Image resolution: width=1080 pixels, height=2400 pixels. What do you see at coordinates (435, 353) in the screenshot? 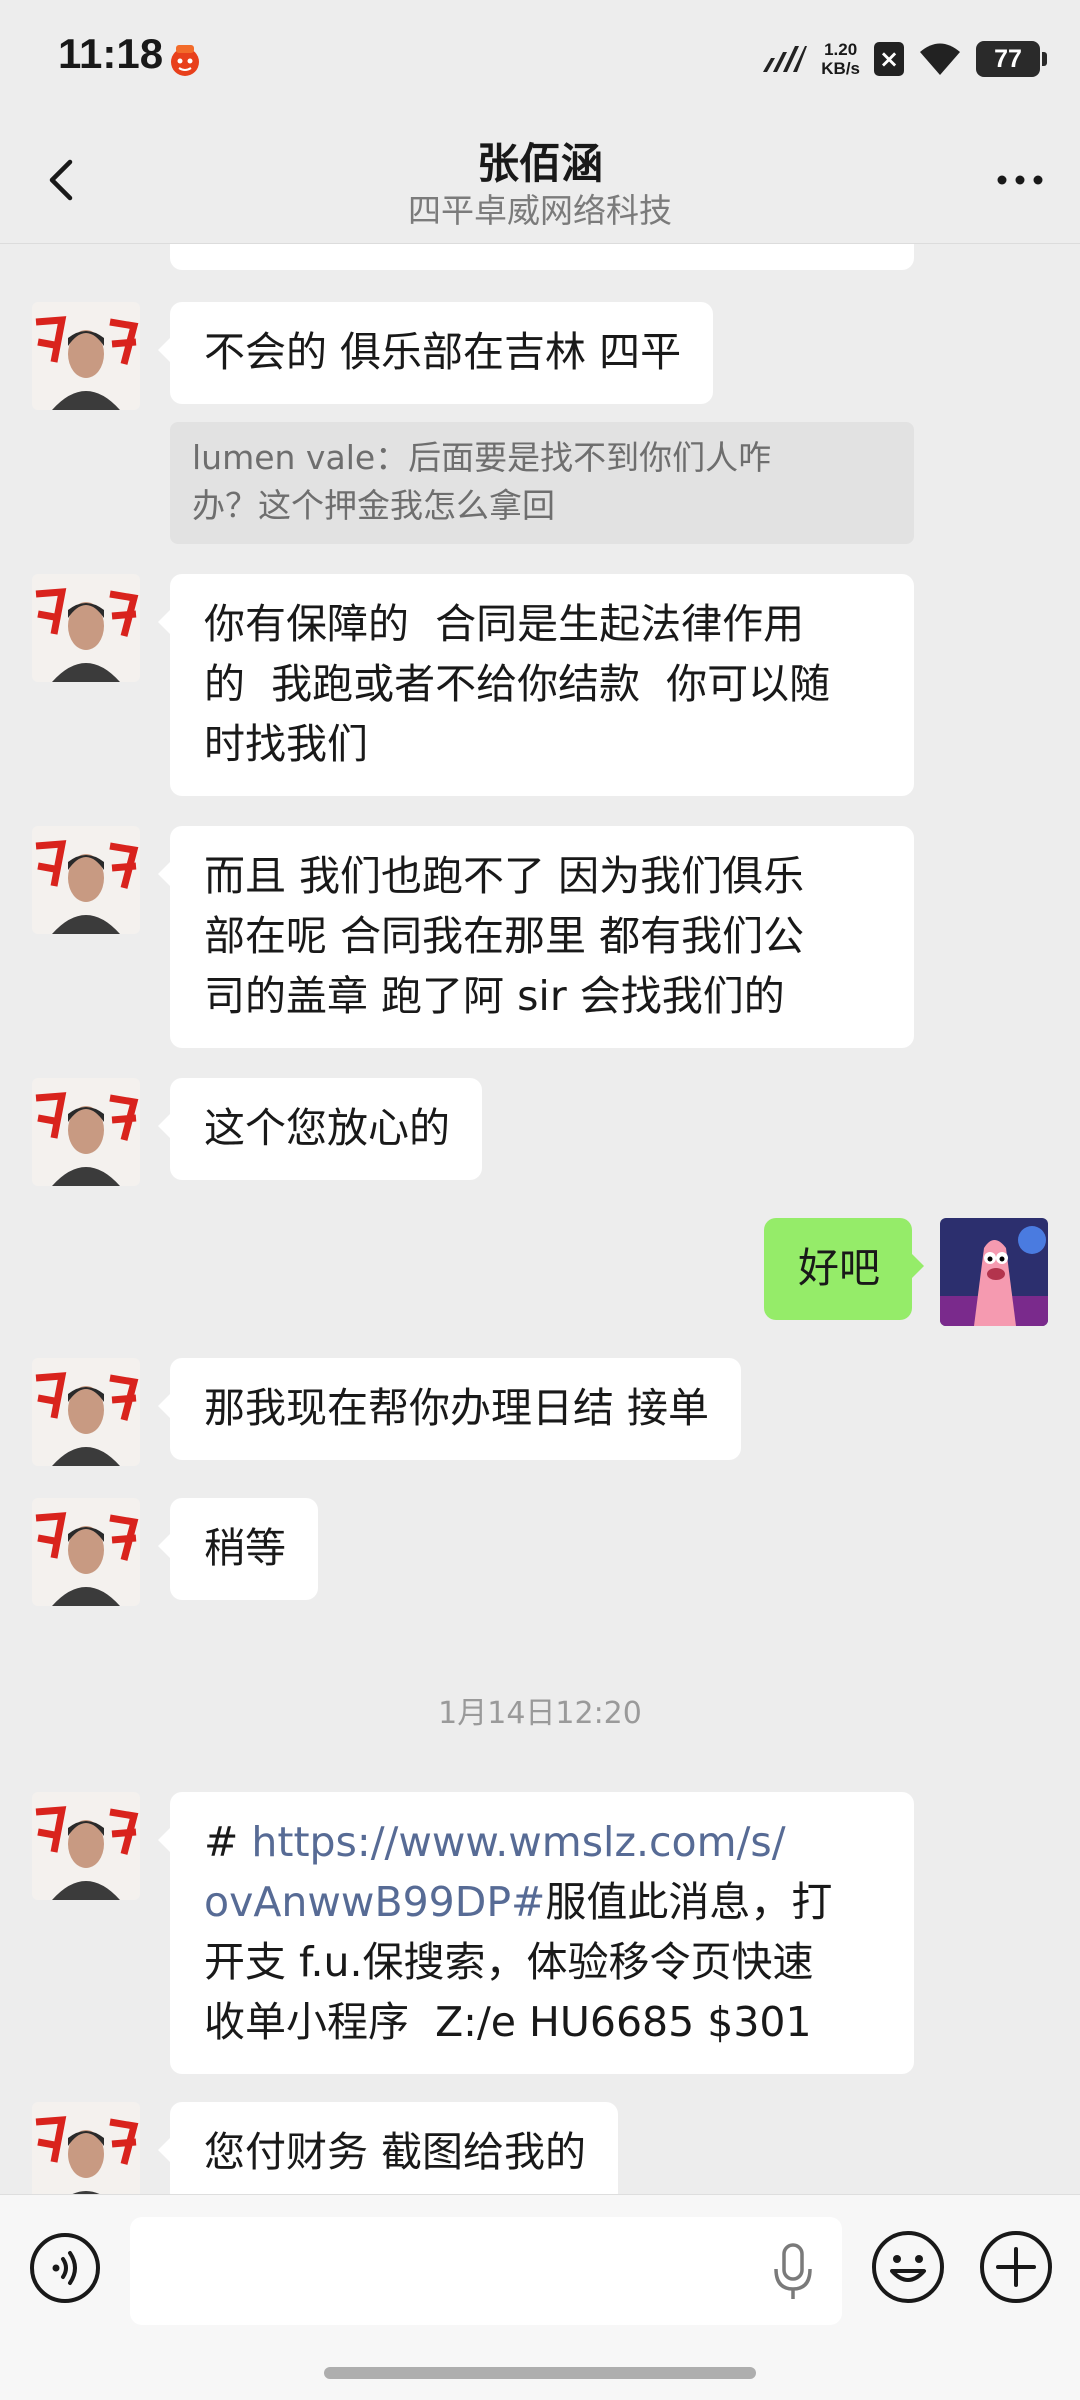
I see `message-bubble: 不会的 俱乐部在吉林 四平` at bounding box center [435, 353].